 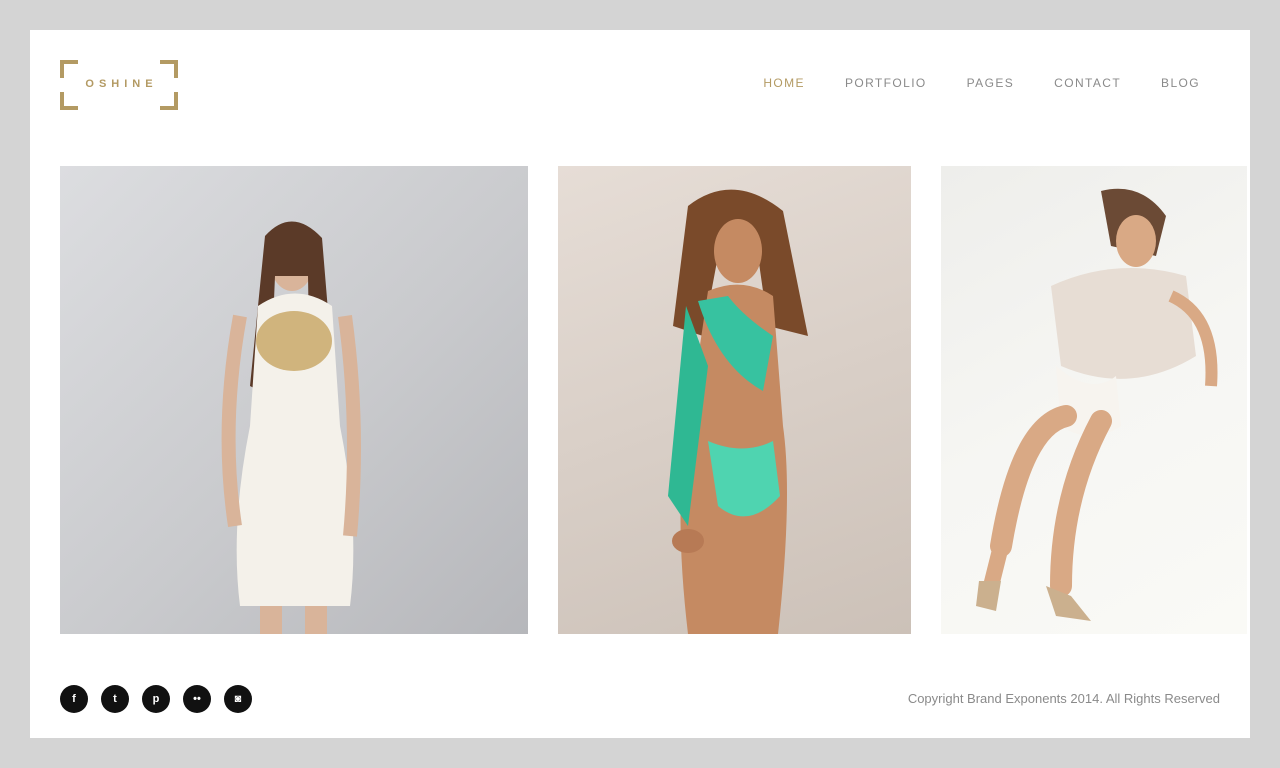 What do you see at coordinates (990, 83) in the screenshot?
I see `nav-item-pages: PAGES` at bounding box center [990, 83].